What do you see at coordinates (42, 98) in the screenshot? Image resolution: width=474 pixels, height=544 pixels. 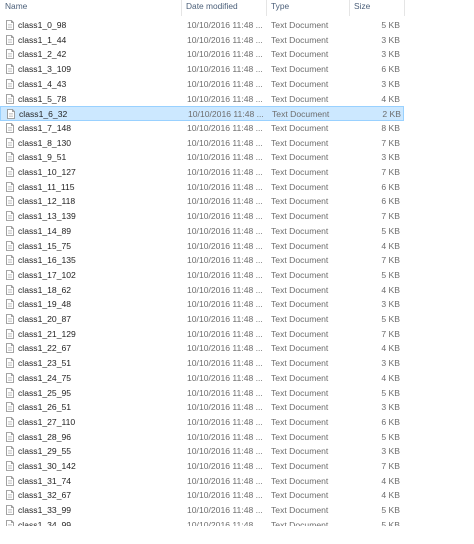 I see `file-name: class1_5_78` at bounding box center [42, 98].